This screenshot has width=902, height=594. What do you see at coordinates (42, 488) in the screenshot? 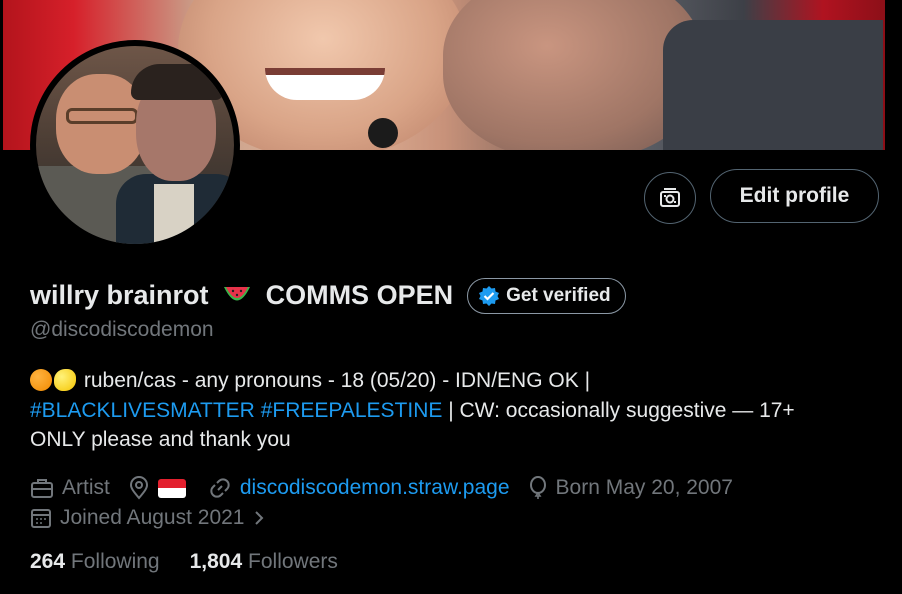
I see `briefcase-icon` at bounding box center [42, 488].